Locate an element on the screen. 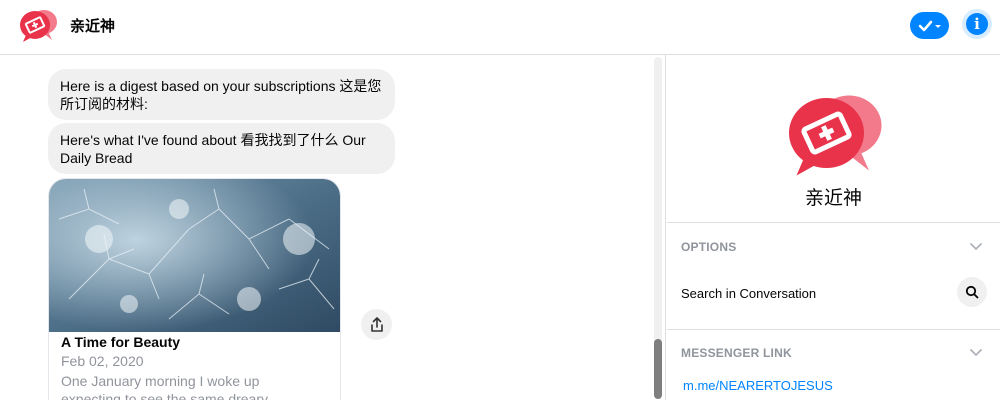 The height and width of the screenshot is (400, 1000). check-dropdown-button is located at coordinates (929, 25).